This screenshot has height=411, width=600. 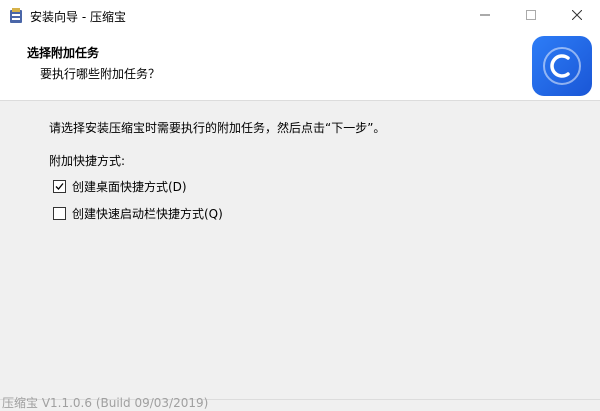 I want to click on shortcut-group-label: 附加快捷方式:, so click(x=87, y=161).